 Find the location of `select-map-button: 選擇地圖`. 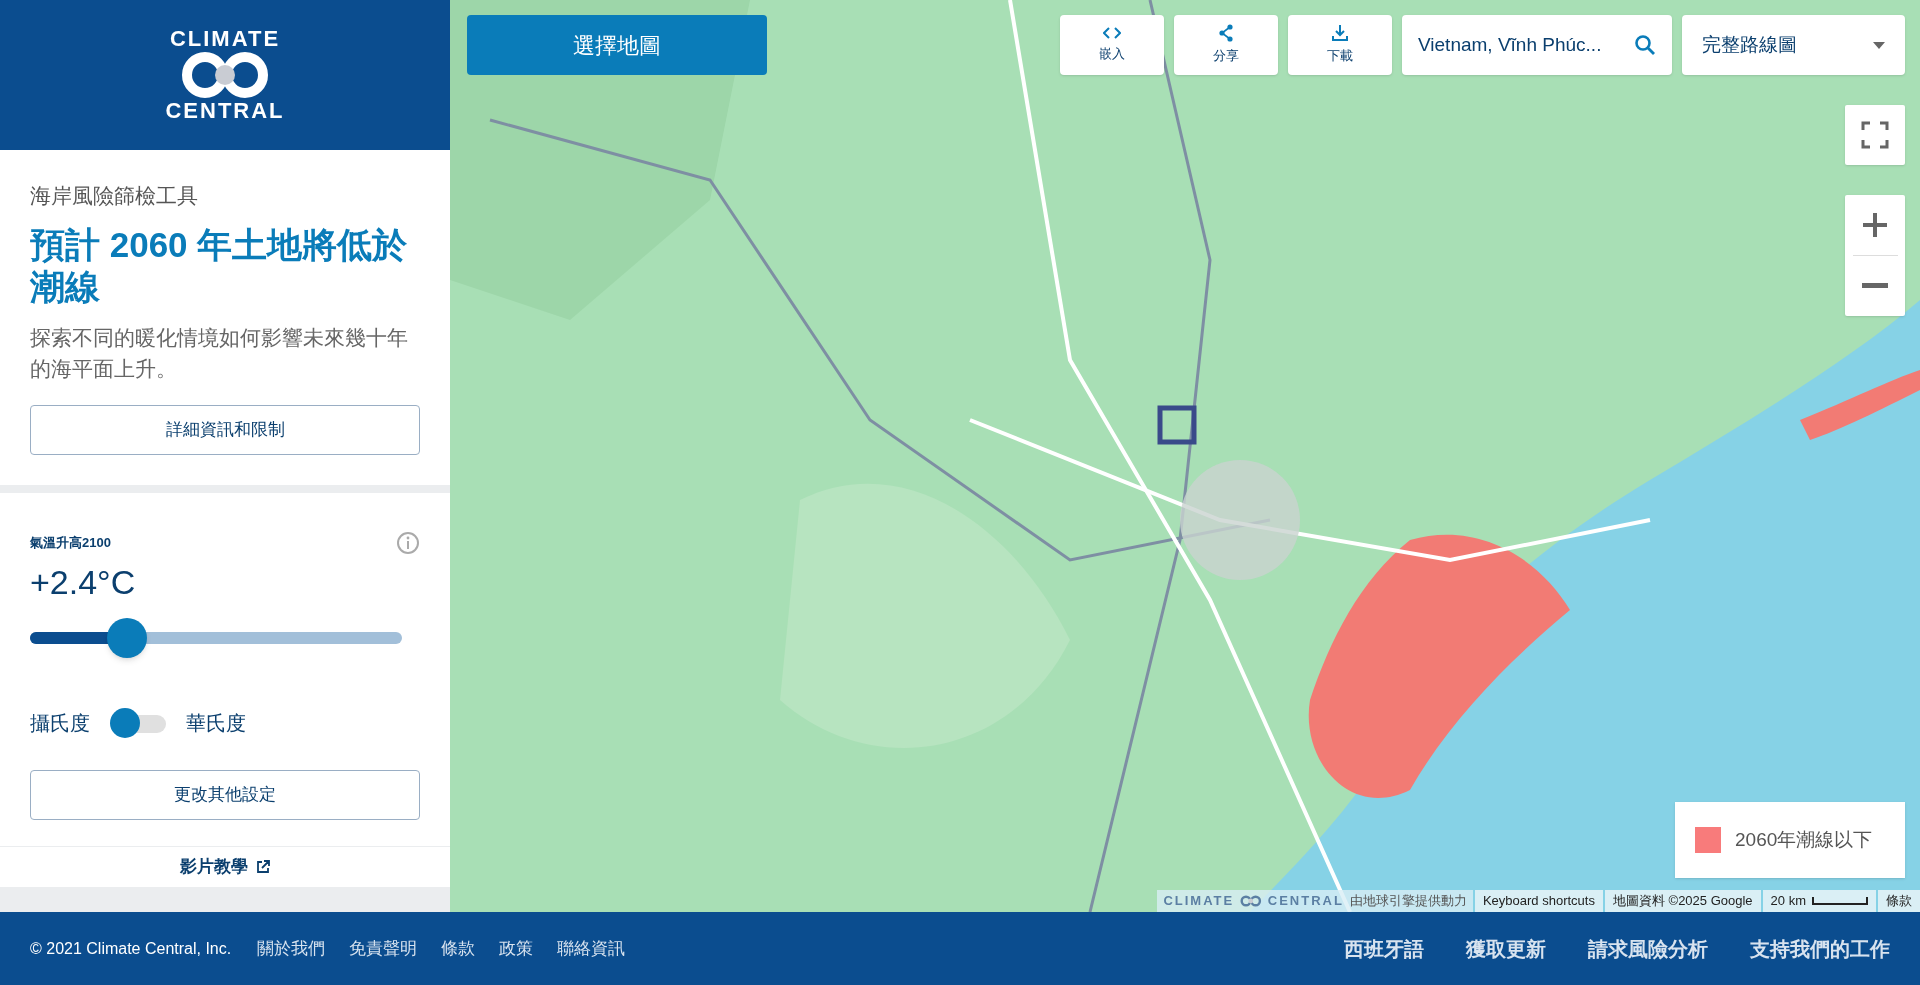

select-map-button: 選擇地圖 is located at coordinates (617, 45).